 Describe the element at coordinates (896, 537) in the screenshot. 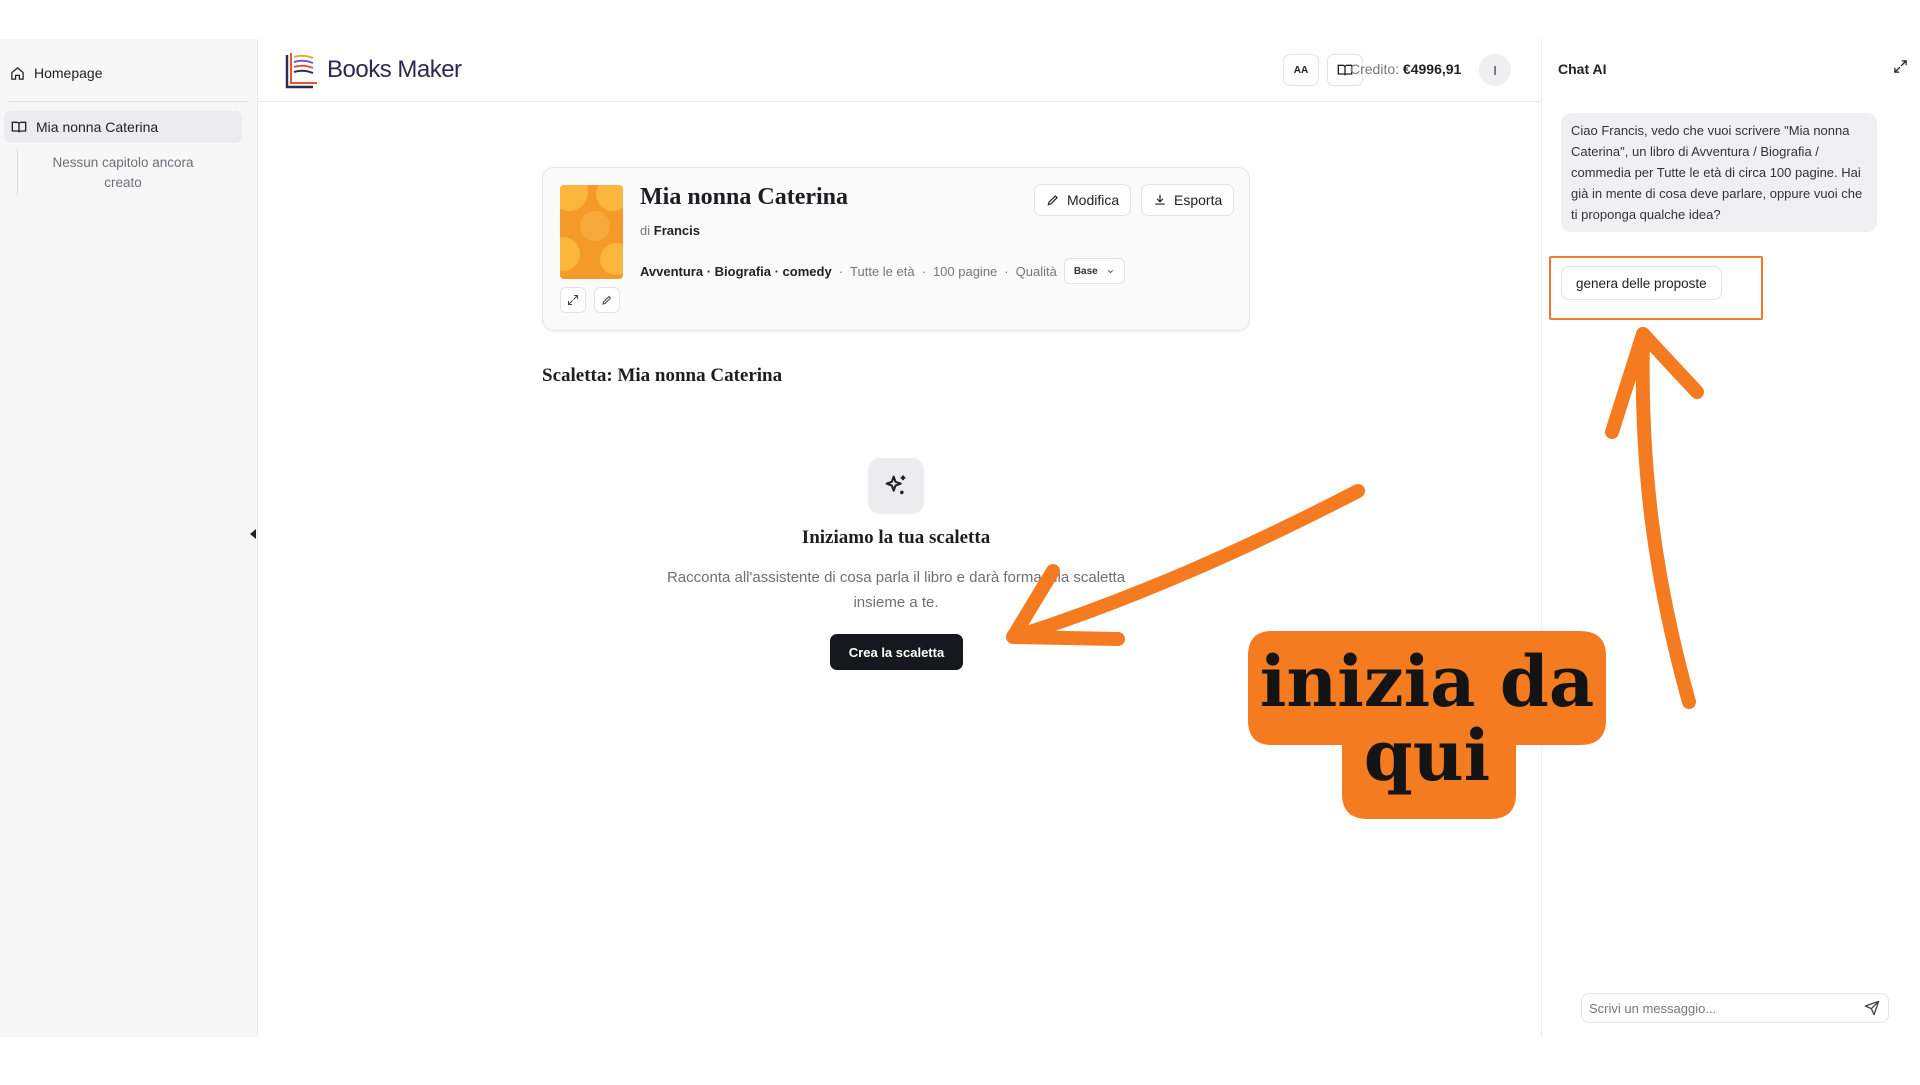

I see `empty-state-title: Iniziamo la tua scaletta` at that location.